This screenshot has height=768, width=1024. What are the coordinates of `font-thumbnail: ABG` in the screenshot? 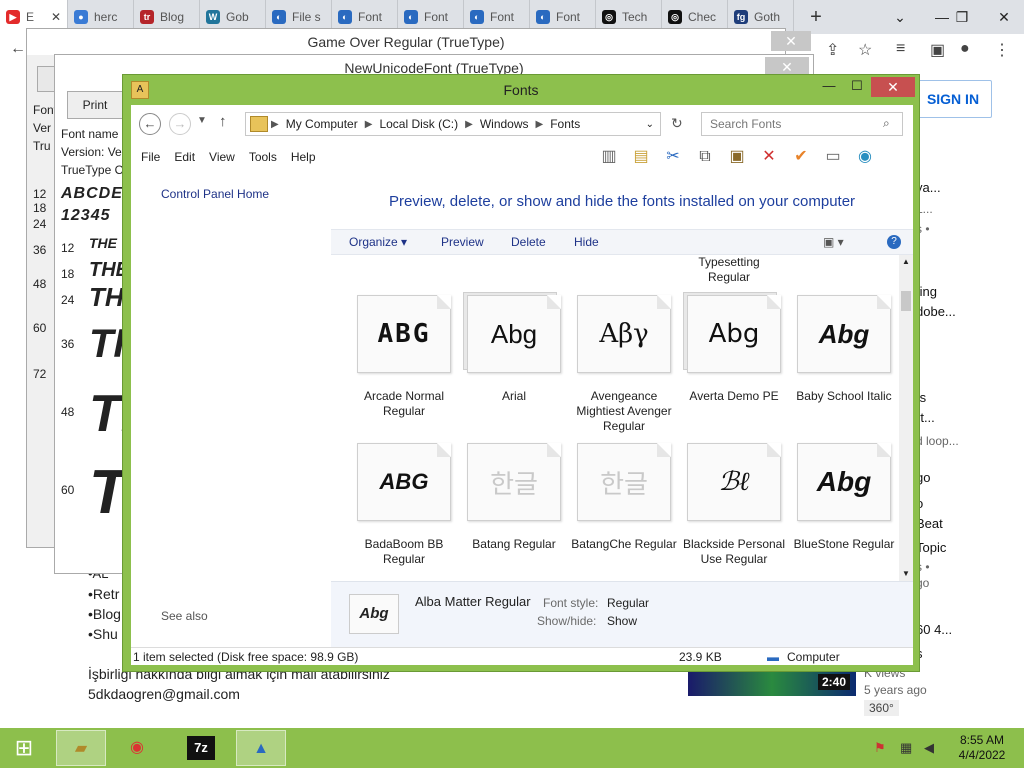 It's located at (404, 482).